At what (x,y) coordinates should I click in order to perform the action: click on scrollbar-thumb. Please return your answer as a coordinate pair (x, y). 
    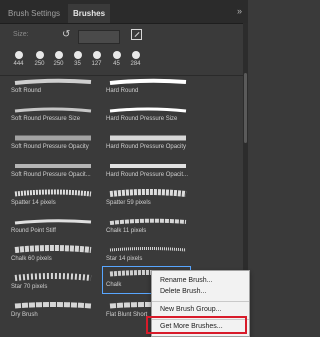
    Looking at the image, I should click on (245, 108).